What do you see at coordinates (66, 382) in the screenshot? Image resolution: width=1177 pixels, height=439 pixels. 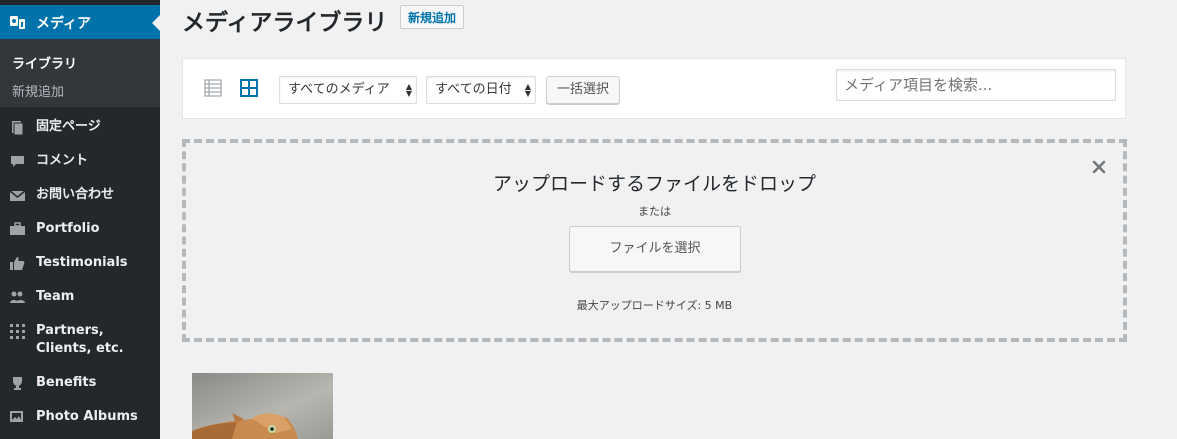 I see `sidebar-item-label: Benefits` at bounding box center [66, 382].